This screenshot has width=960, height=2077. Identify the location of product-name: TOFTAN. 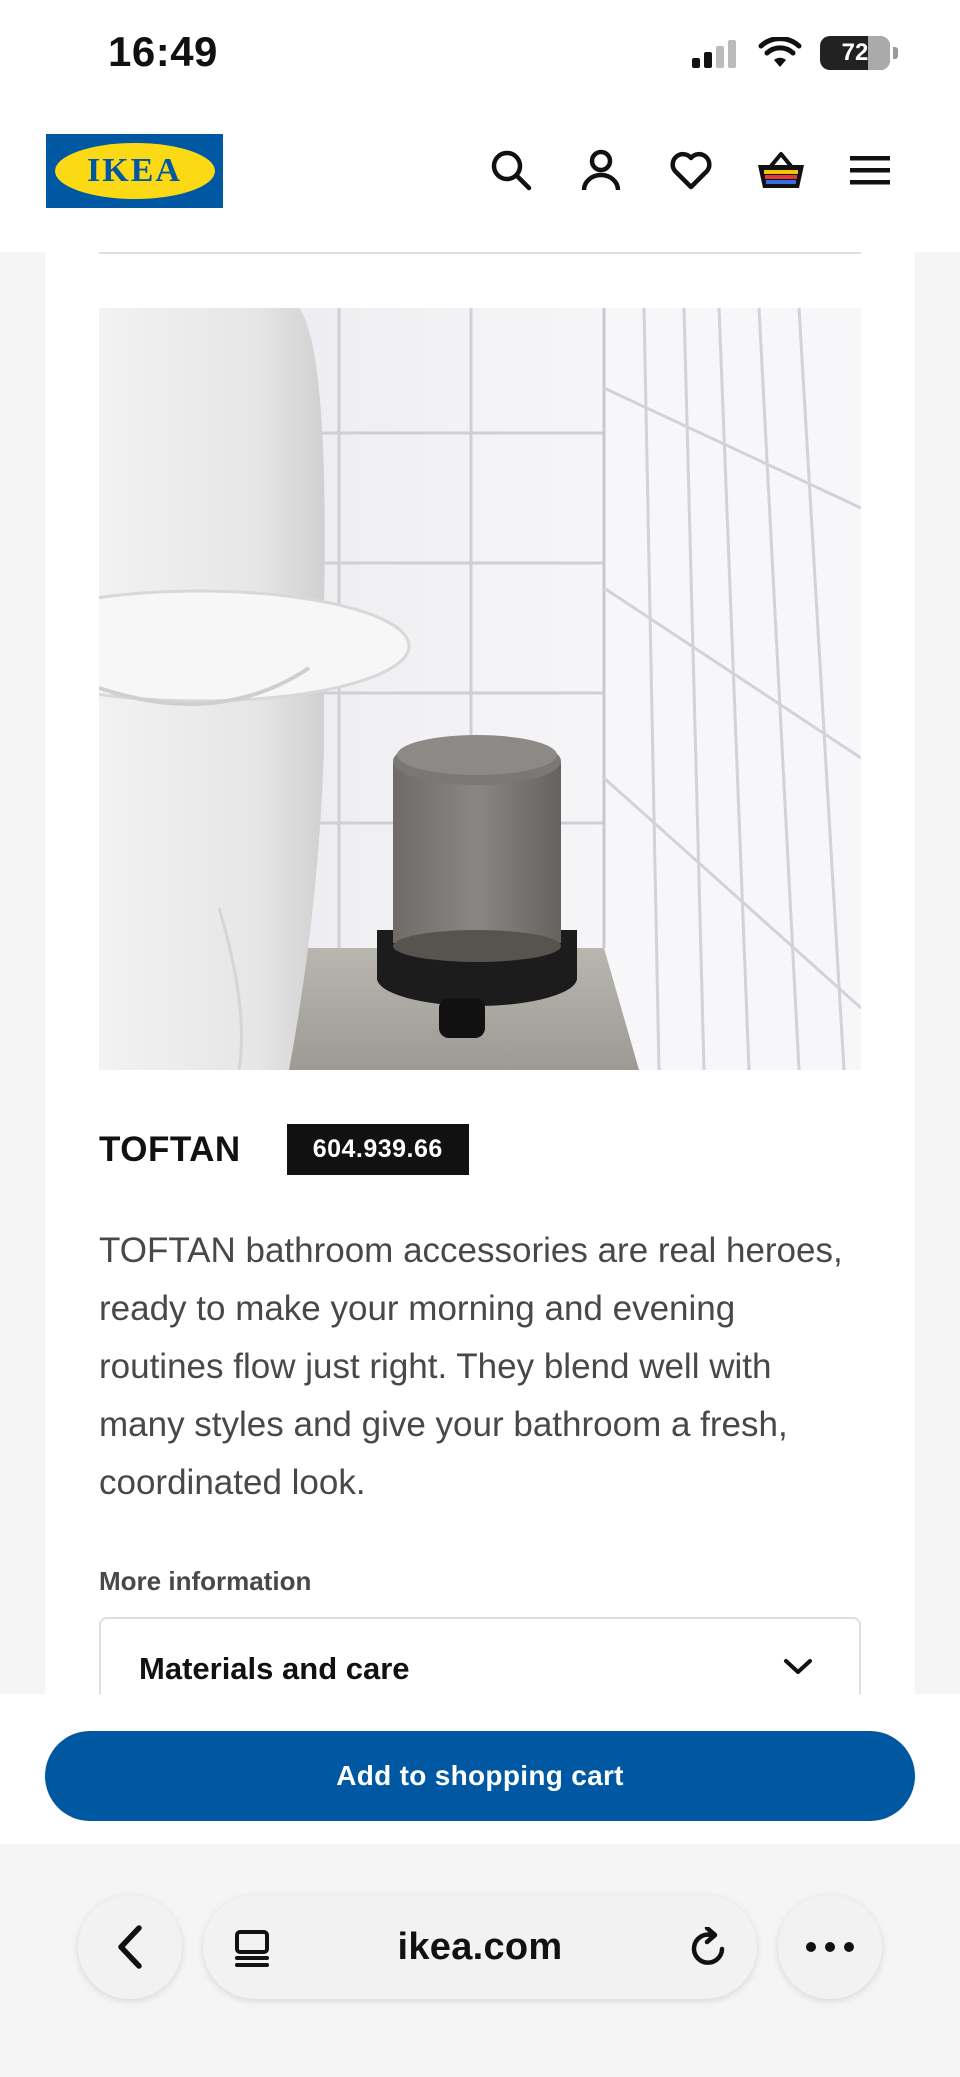
(170, 1149).